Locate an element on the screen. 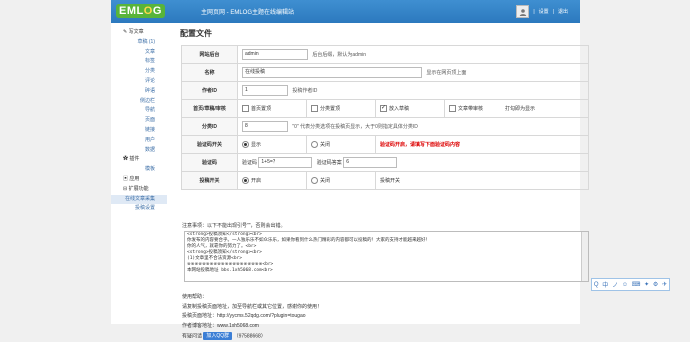 Image resolution: width=690 pixels, height=342 pixels. ime-punct-icon: ノ is located at coordinates (615, 284).